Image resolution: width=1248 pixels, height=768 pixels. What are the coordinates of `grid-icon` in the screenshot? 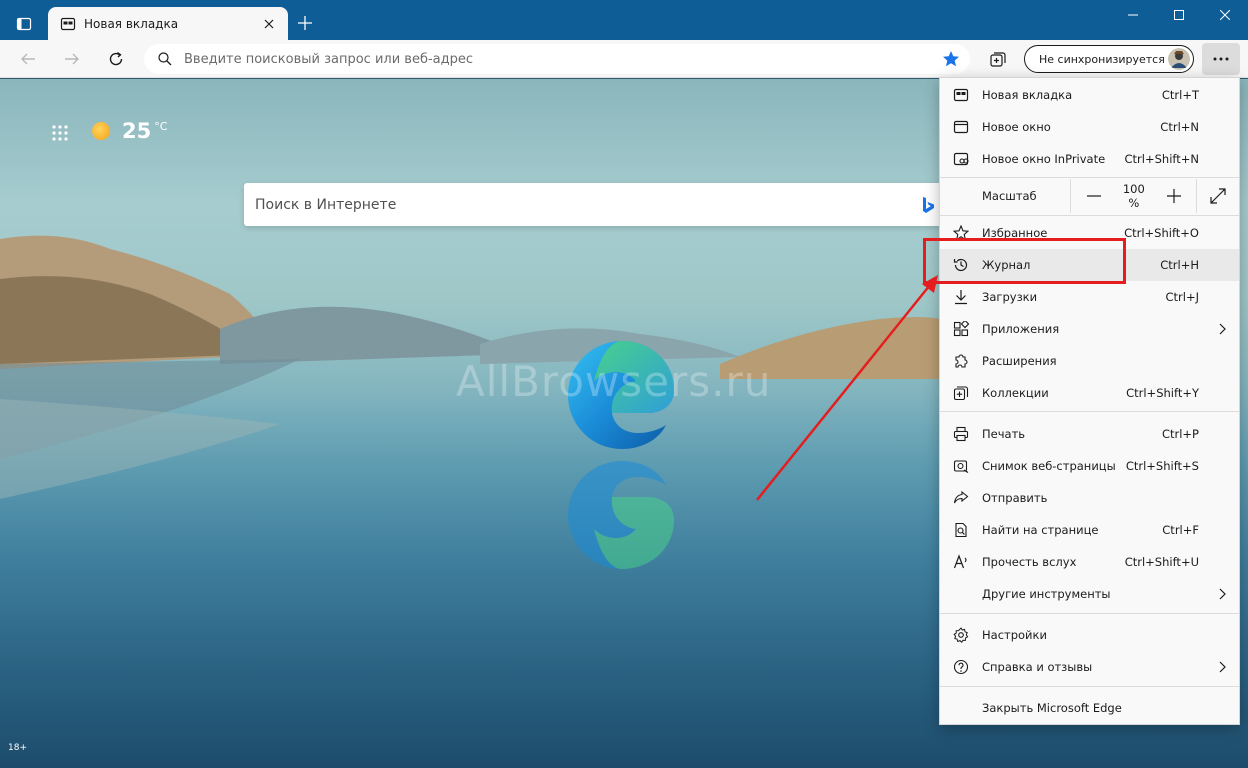 It's located at (60, 133).